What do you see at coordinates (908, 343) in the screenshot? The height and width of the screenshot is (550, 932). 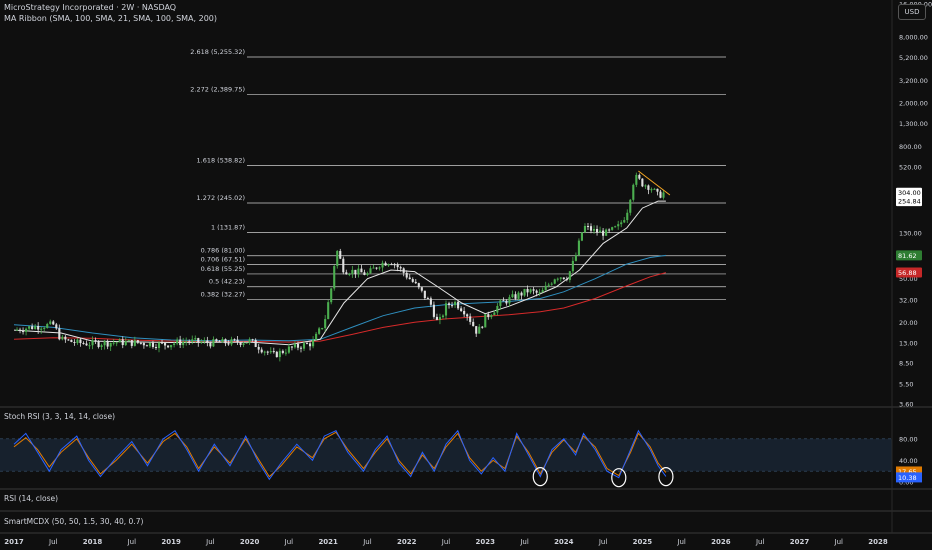 I see `price-axis-tick: 13.00` at bounding box center [908, 343].